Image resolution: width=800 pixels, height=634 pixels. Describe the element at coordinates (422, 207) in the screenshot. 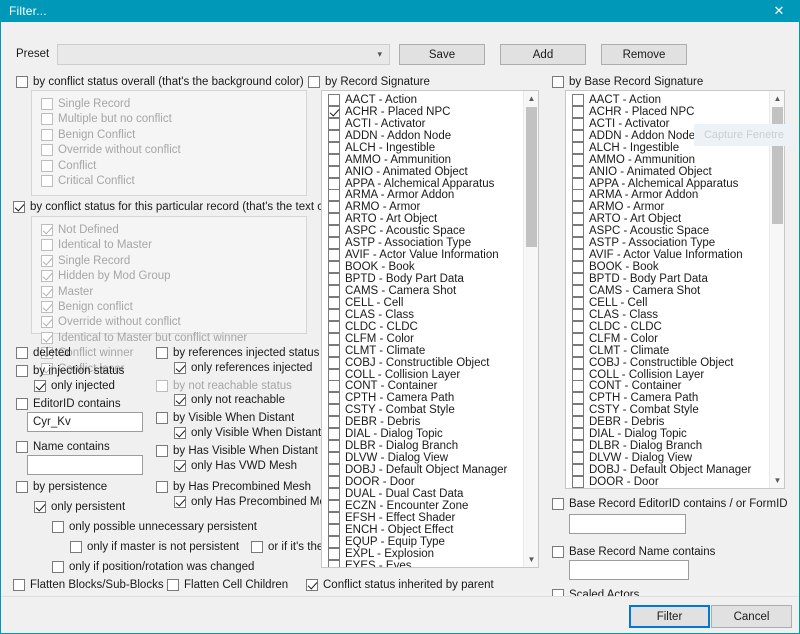

I see `signature-item-armo-armor: ARMO - Armor` at that location.